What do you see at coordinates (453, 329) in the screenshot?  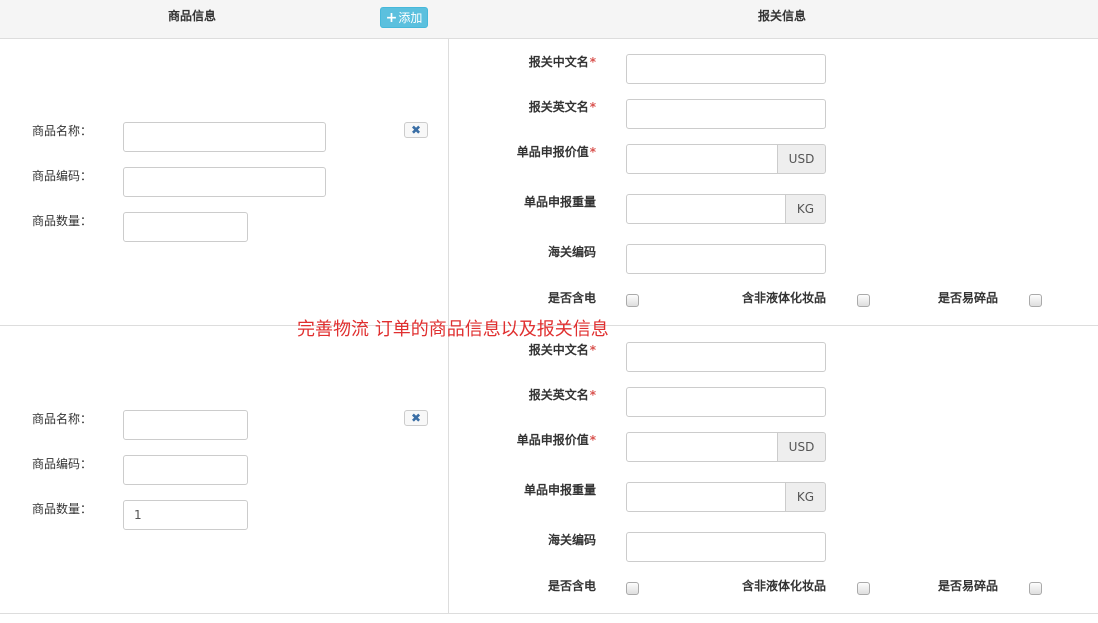 I see `annotation-overlay-text: 完善物流 订单的商品信息以及报关信息` at bounding box center [453, 329].